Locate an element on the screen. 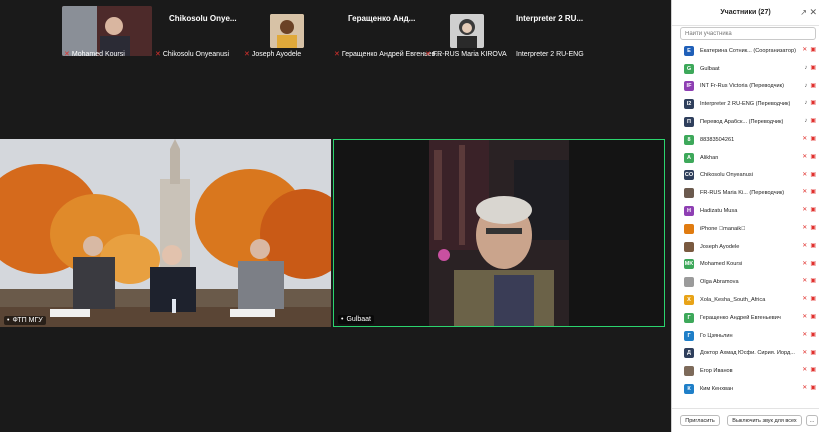 This screenshot has height=432, width=819. mic-icon: • is located at coordinates (342, 319).